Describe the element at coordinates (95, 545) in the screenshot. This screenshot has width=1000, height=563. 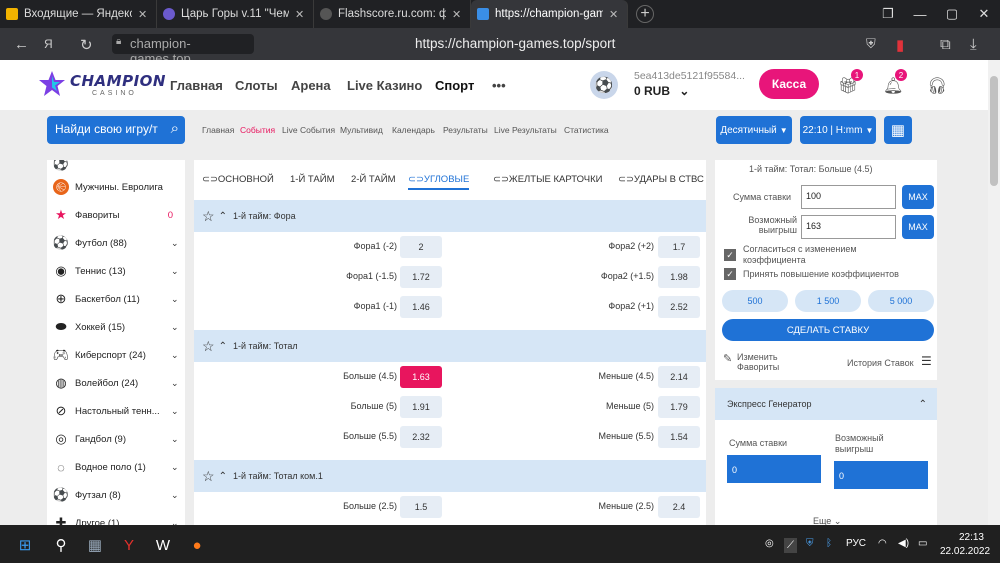
I see `calculator-app-icon: ▦` at that location.